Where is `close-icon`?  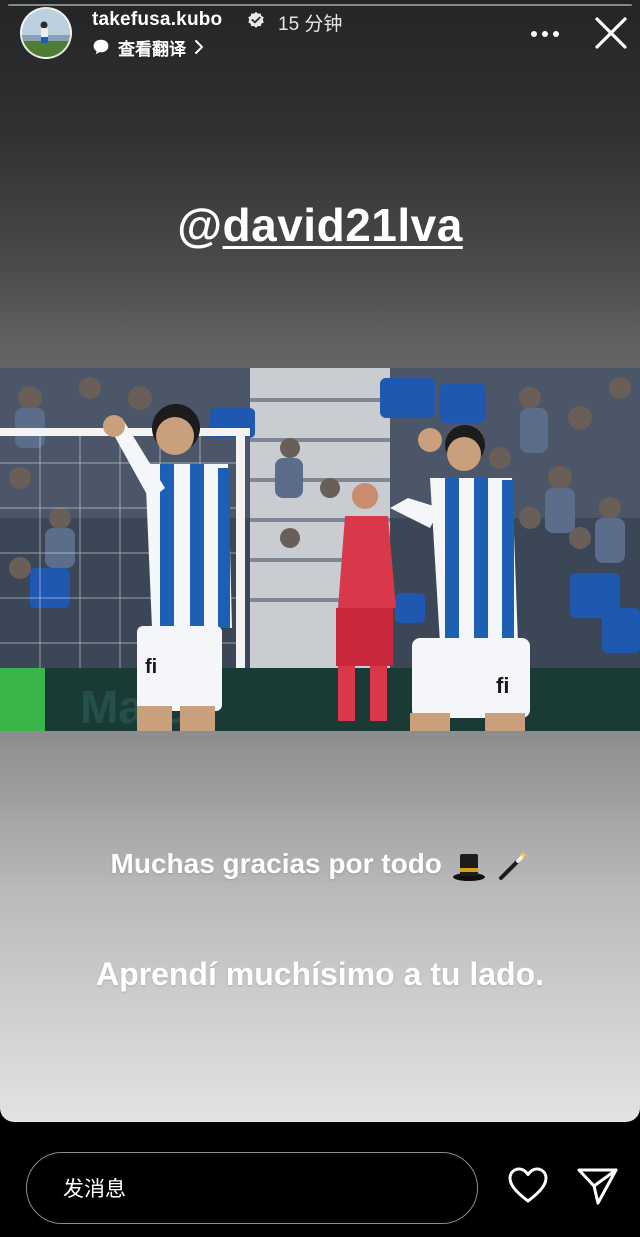
close-icon is located at coordinates (611, 33).